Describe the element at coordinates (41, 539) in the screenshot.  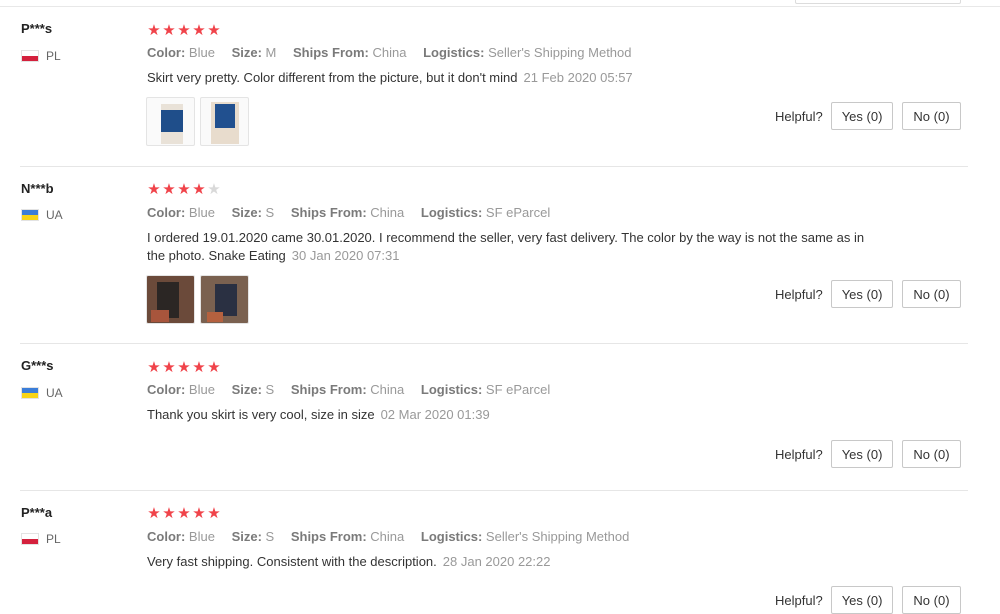
I see `reviewer-country: PL` at that location.